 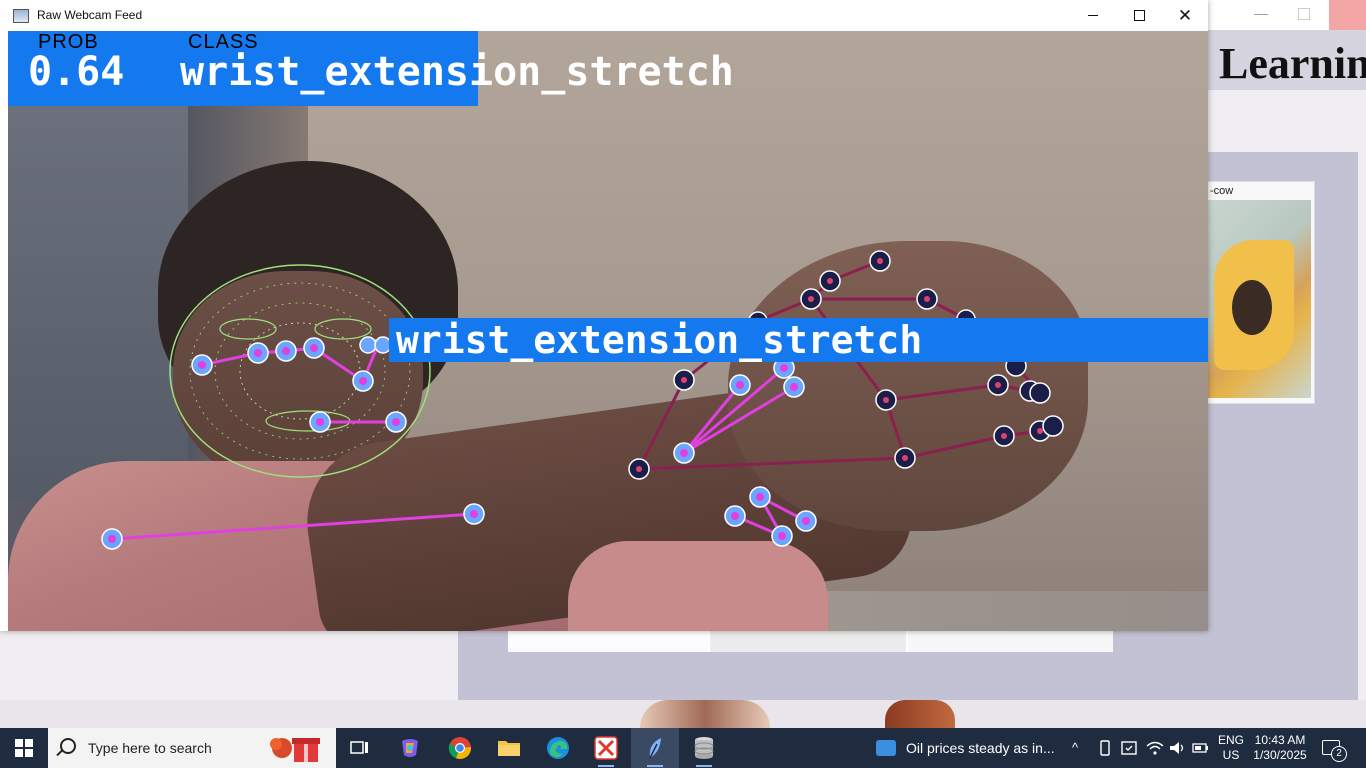 I want to click on copilot-button, so click(x=410, y=748).